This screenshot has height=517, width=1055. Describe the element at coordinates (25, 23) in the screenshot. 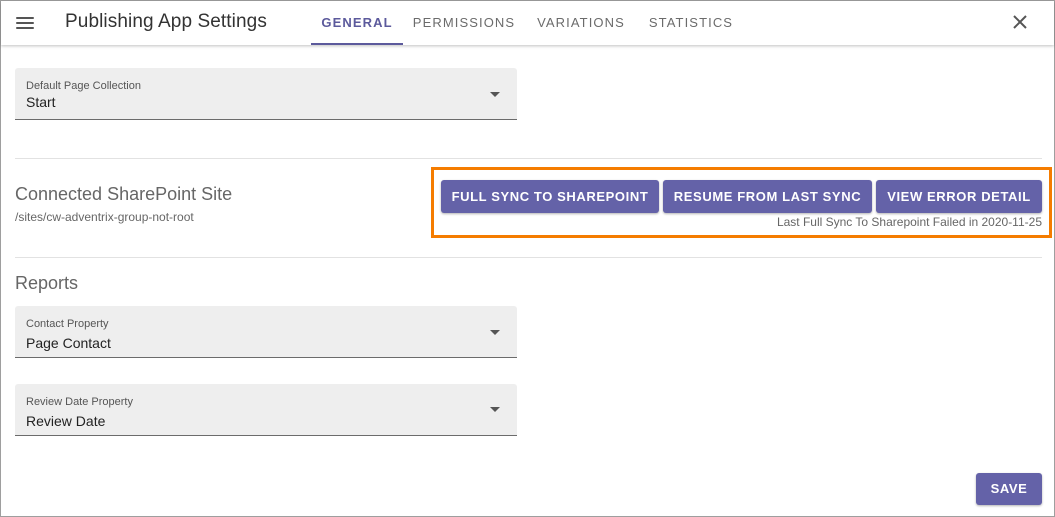

I see `menu-icon` at that location.